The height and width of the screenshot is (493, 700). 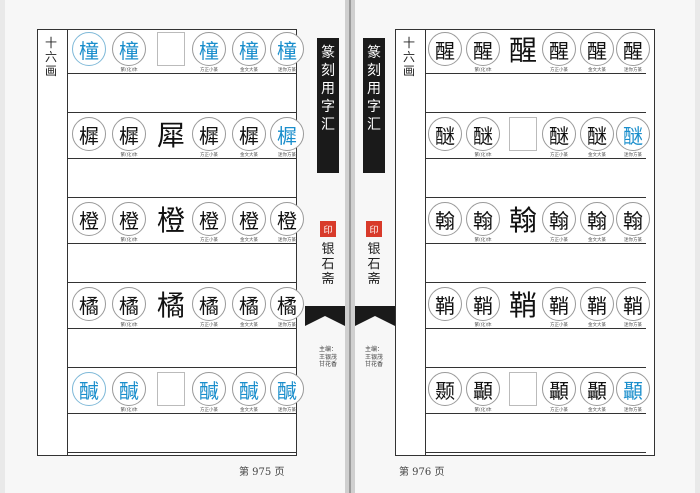 I want to click on ancient-script-box-cell: 橘, so click(x=171, y=304).